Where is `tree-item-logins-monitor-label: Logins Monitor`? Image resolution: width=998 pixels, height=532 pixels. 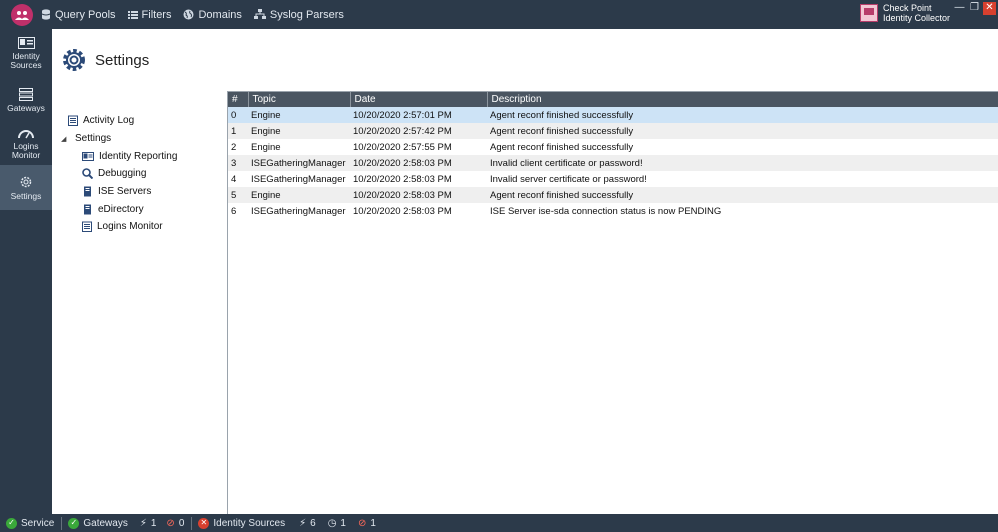 tree-item-logins-monitor-label: Logins Monitor is located at coordinates (130, 227).